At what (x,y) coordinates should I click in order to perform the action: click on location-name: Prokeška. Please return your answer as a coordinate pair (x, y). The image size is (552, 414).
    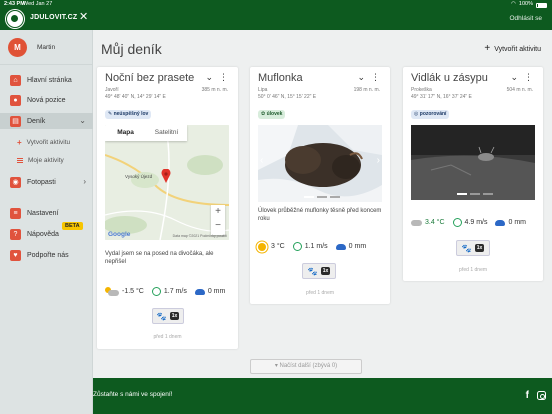
    Looking at the image, I should click on (421, 90).